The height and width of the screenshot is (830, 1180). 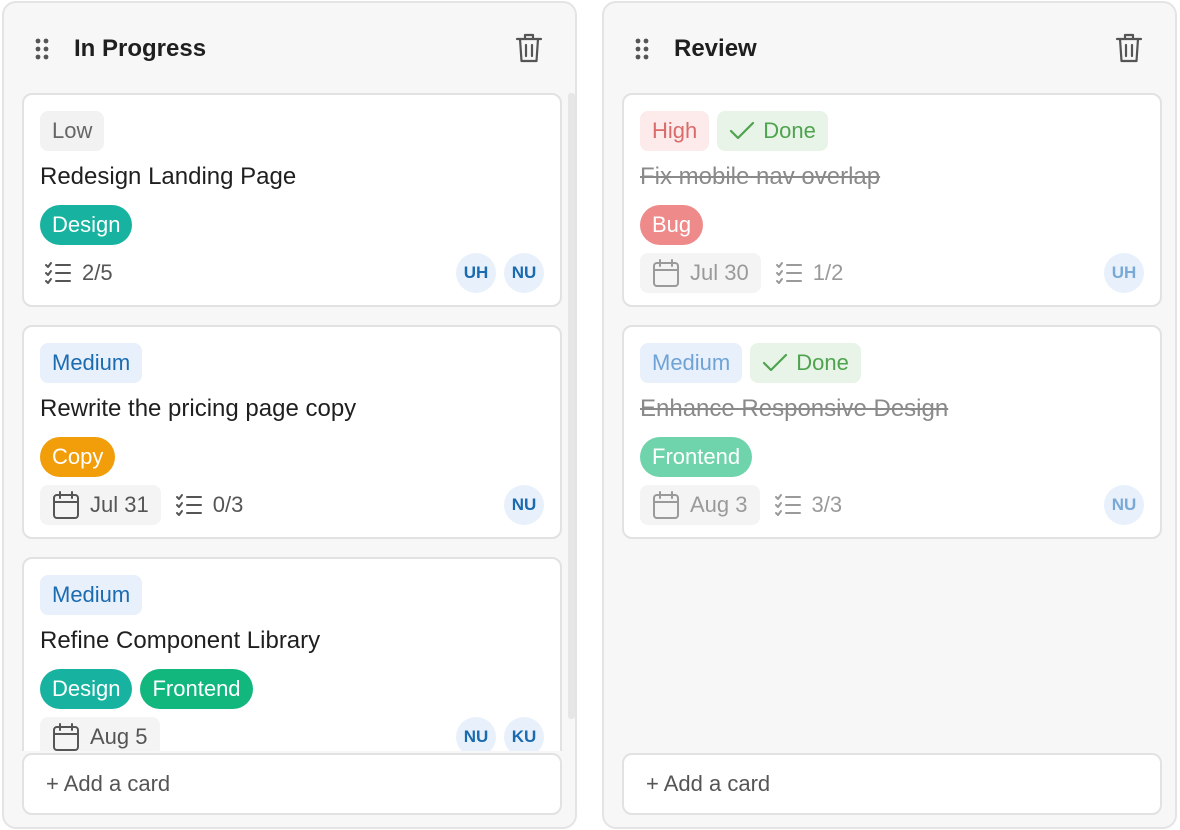 I want to click on checklist-text: 0/3, so click(x=228, y=504).